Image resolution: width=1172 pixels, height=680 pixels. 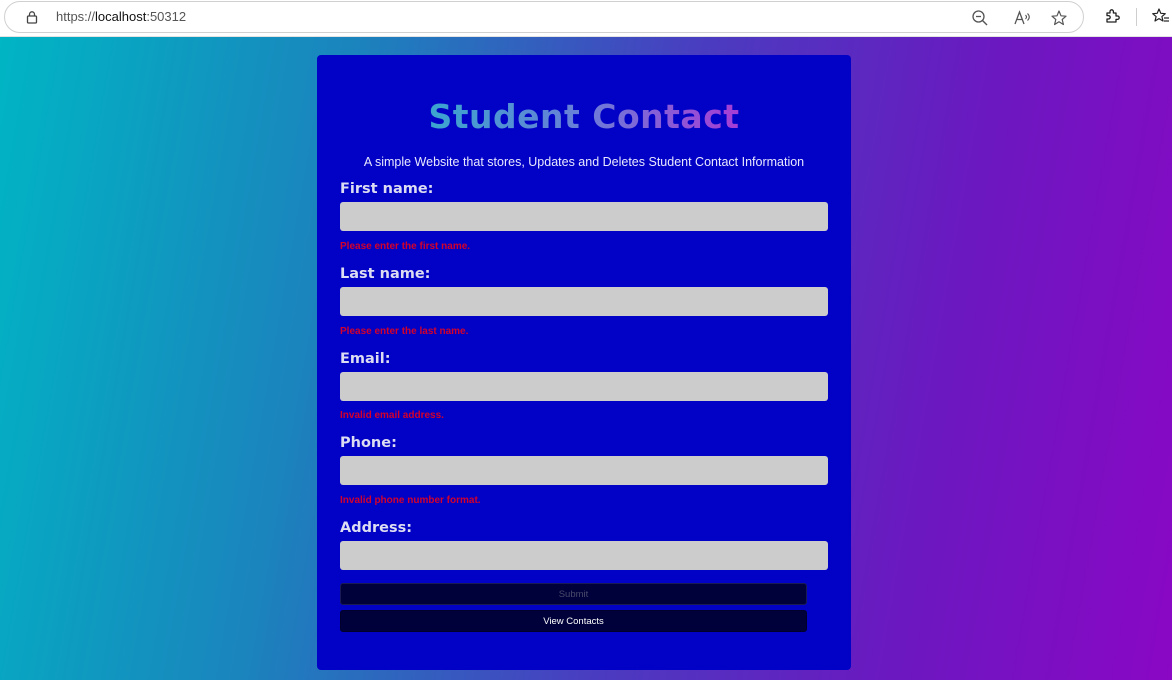 I want to click on toolbar-divider, so click(x=1136, y=17).